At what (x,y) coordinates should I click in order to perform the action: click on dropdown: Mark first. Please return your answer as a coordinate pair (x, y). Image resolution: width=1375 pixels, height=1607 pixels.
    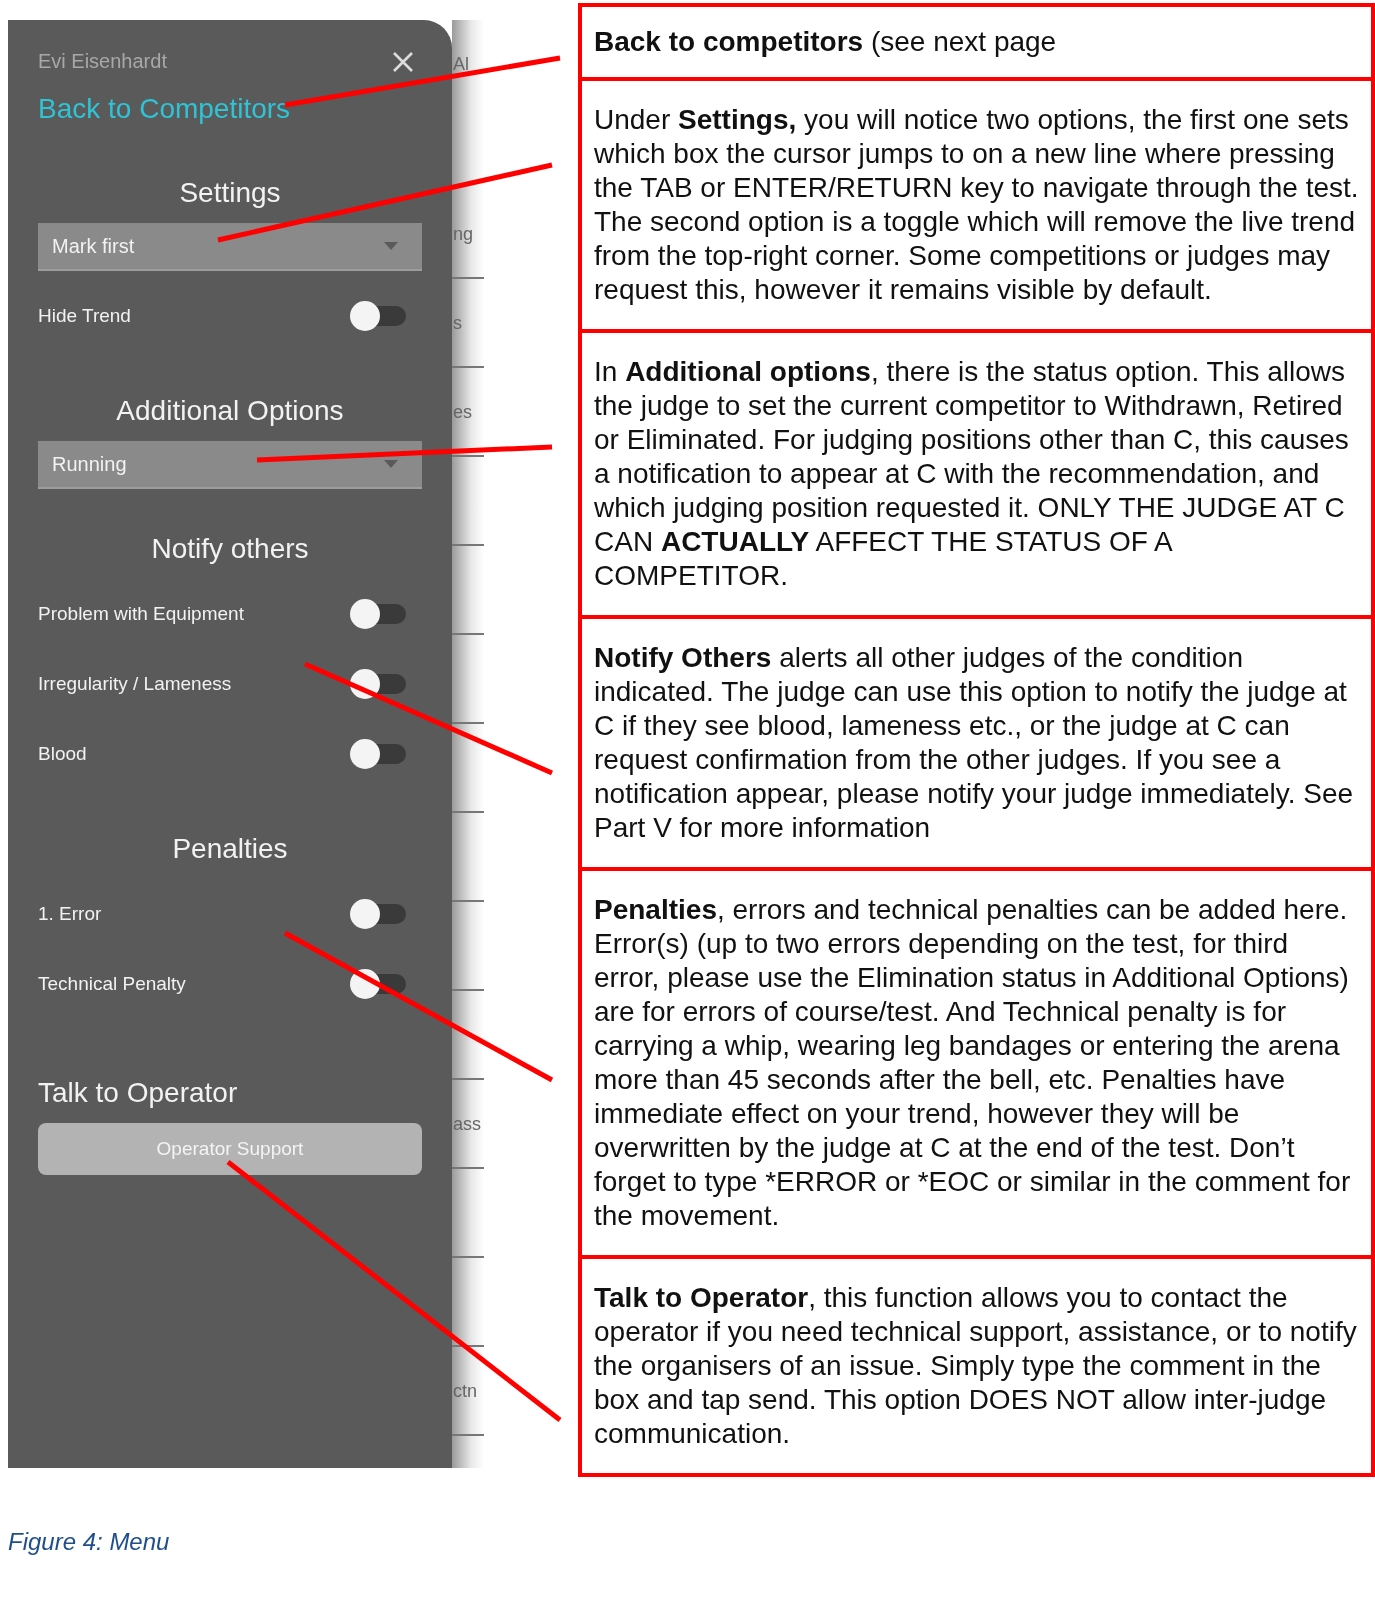
    Looking at the image, I should click on (230, 247).